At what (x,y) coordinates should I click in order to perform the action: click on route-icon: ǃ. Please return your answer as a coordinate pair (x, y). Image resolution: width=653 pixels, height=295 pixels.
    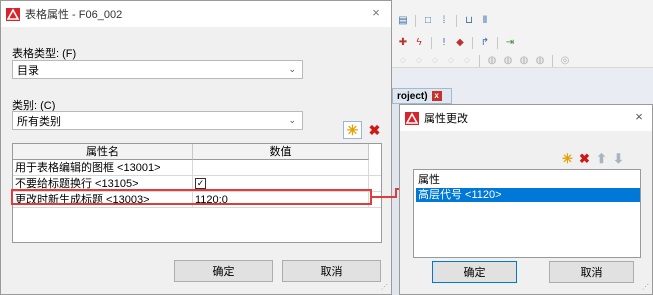
    Looking at the image, I should click on (444, 43).